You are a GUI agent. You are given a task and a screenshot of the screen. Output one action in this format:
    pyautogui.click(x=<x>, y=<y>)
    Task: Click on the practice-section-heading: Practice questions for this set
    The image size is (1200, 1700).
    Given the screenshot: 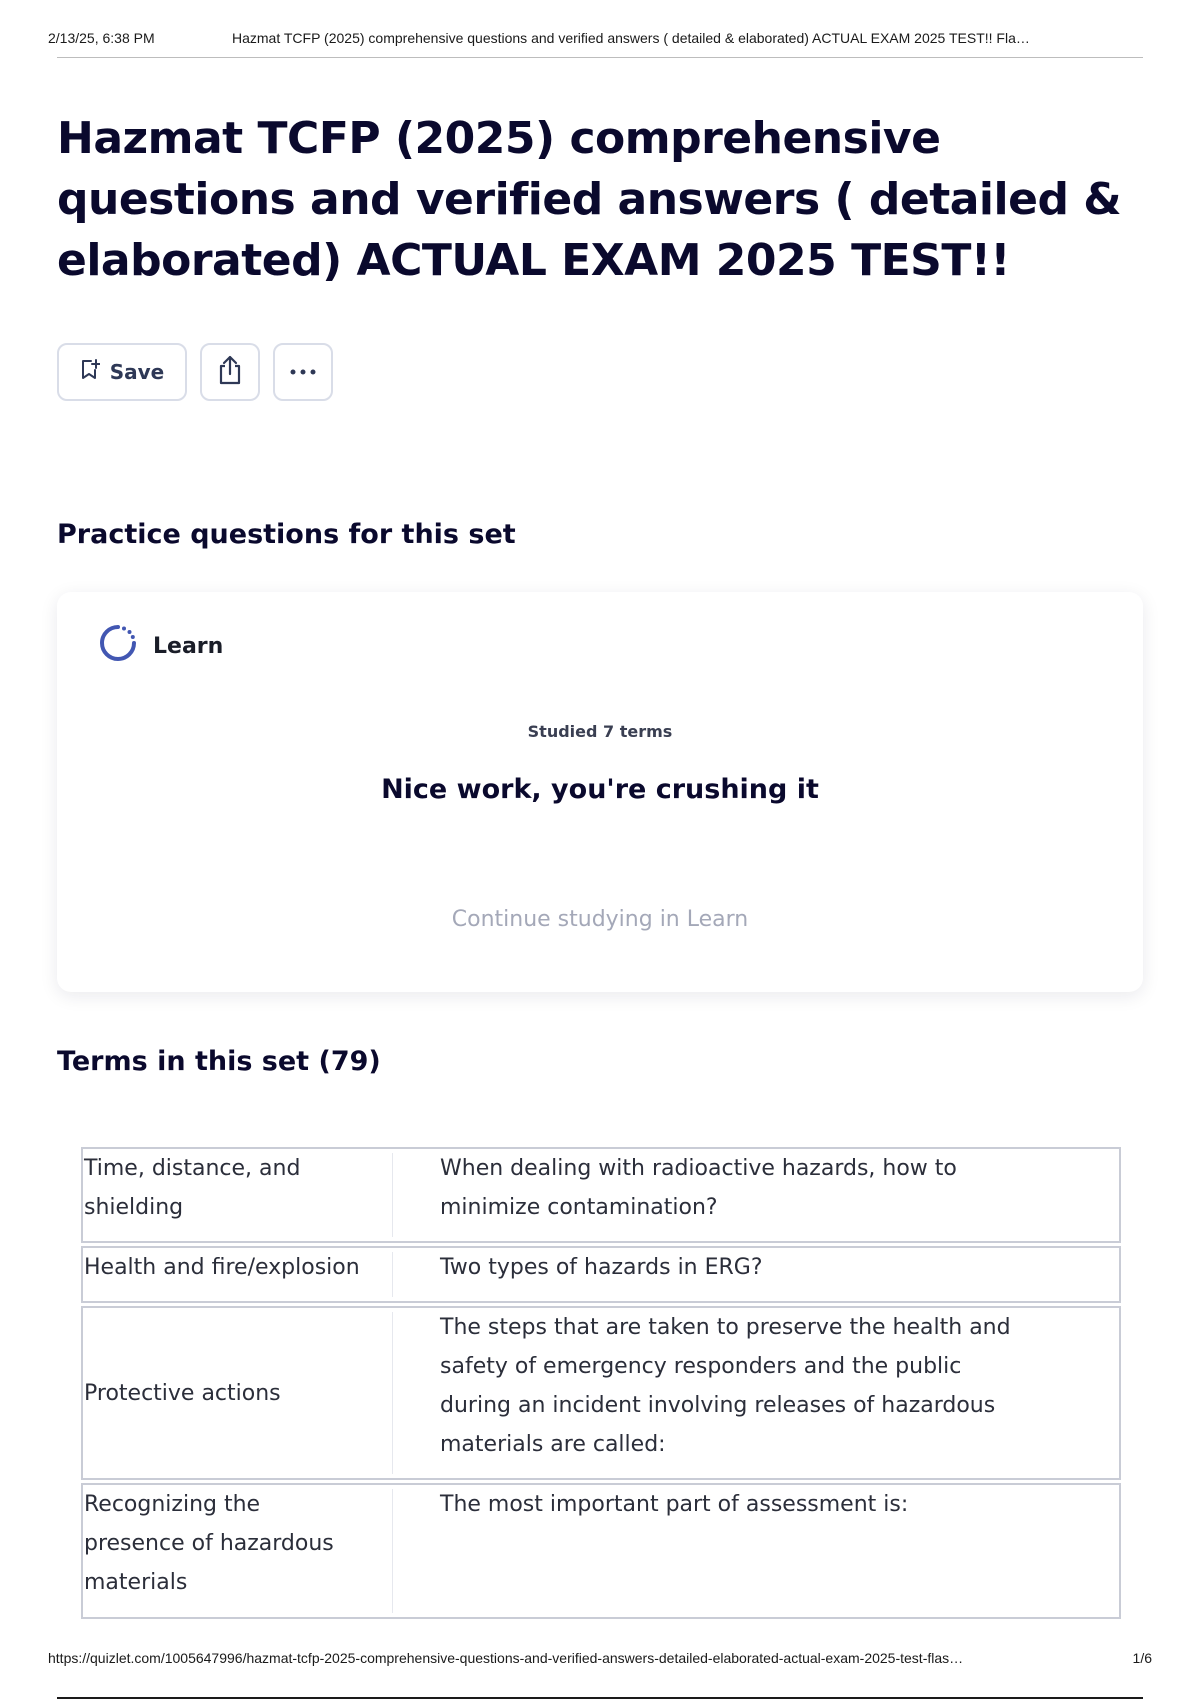 What is the action you would take?
    pyautogui.click(x=286, y=534)
    